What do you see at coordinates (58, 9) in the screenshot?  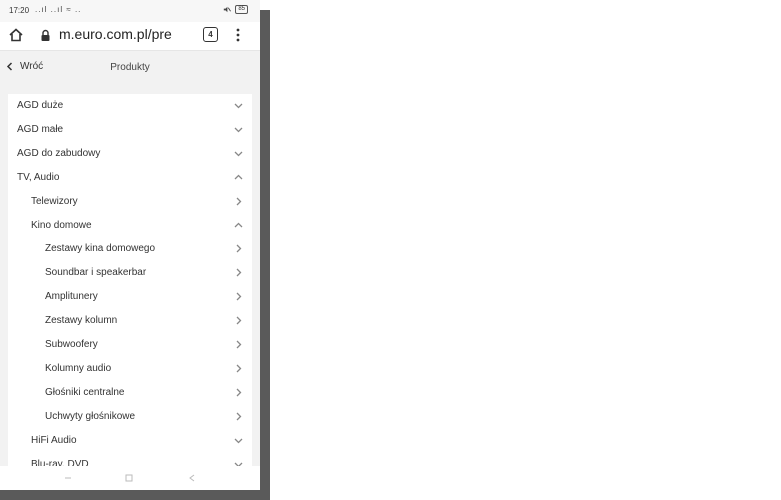 I see `signal-indicators: ..ıl ..ıl ≈ ..` at bounding box center [58, 9].